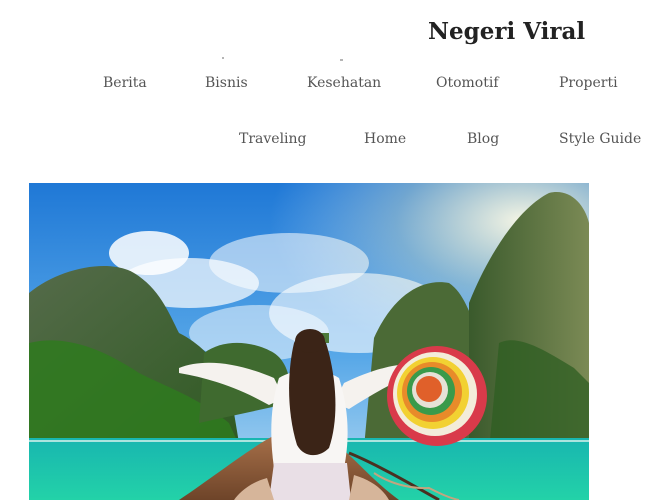  Describe the element at coordinates (273, 139) in the screenshot. I see `nav-item-traveling: Traveling` at that location.